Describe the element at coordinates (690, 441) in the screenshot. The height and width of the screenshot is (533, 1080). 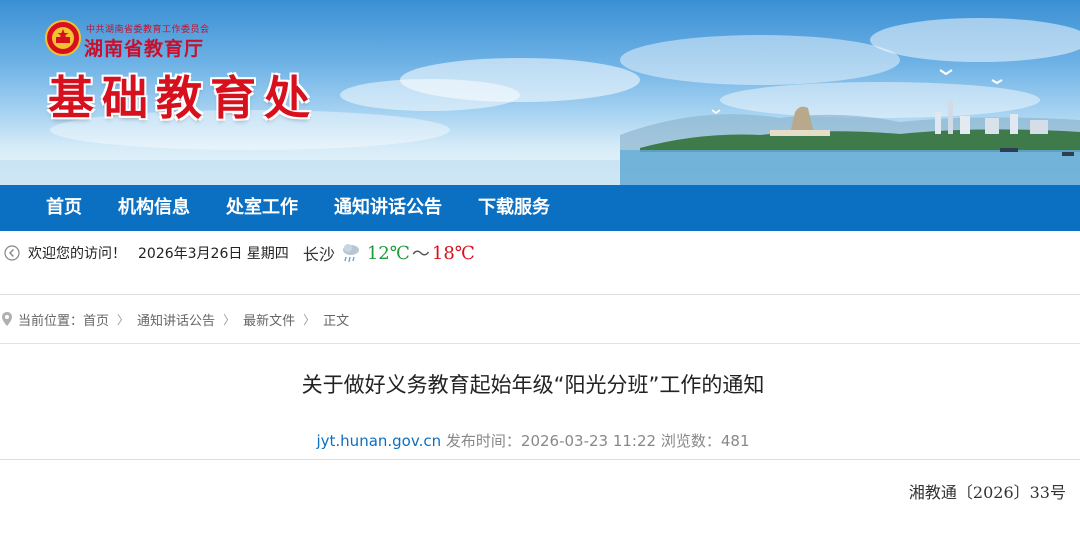
I see `view-count-label: 浏览数：` at that location.